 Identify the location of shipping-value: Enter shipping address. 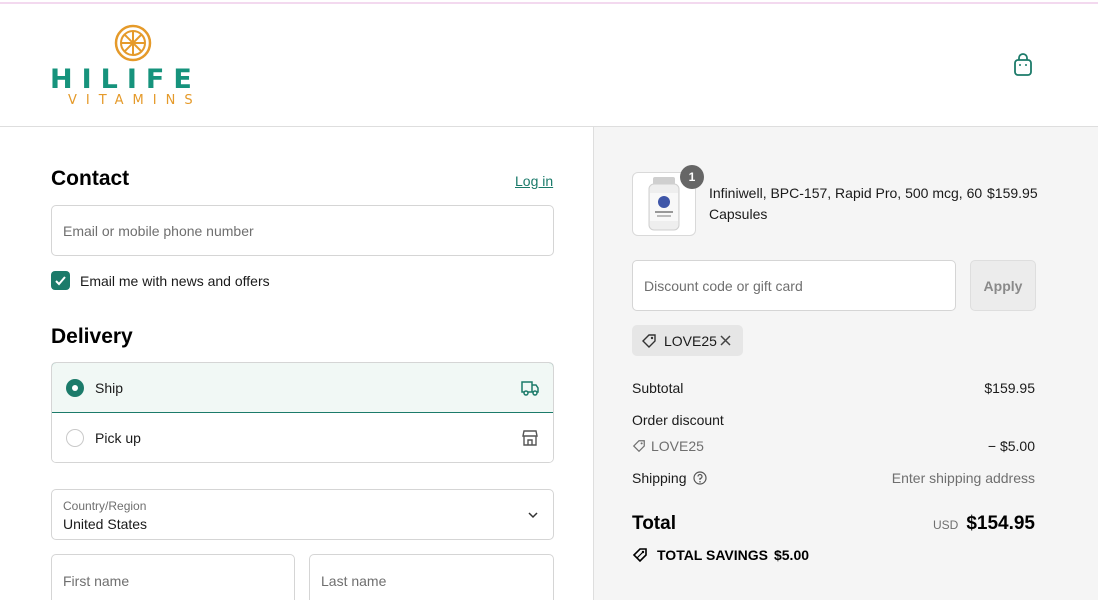
(963, 478).